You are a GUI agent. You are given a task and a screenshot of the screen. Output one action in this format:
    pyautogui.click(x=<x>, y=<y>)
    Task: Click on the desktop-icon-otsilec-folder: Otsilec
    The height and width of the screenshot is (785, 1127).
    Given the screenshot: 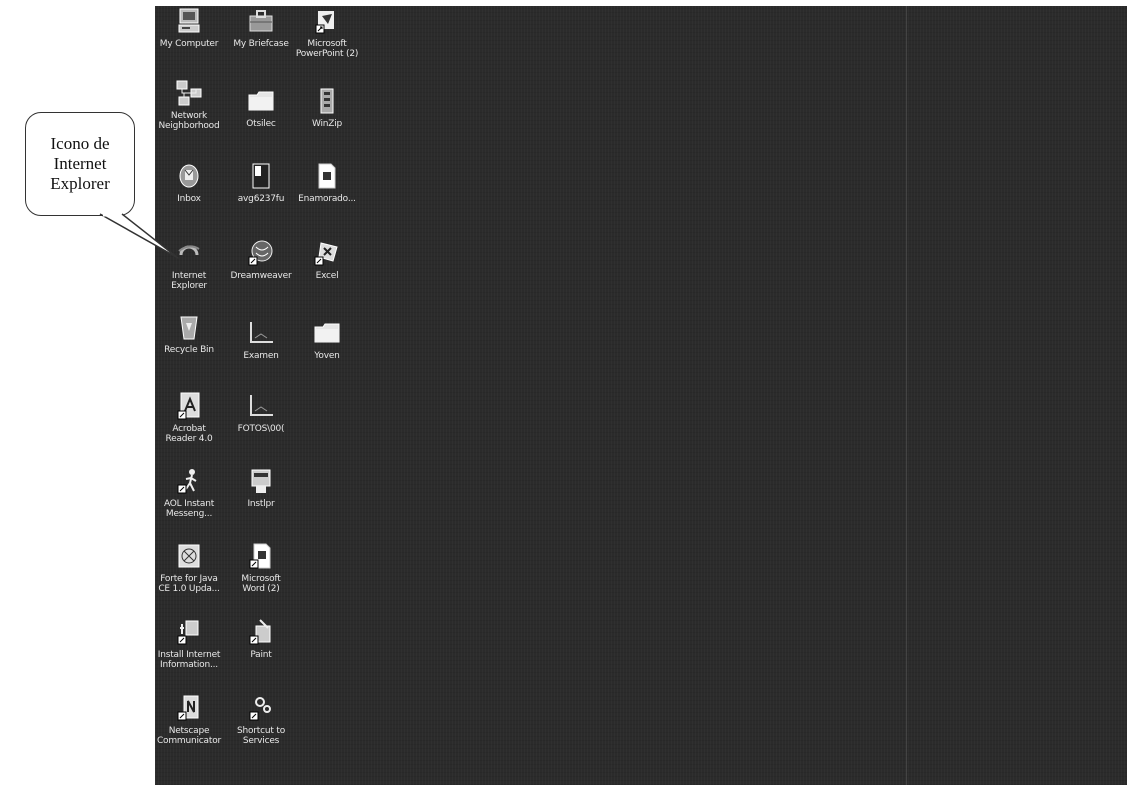 What is the action you would take?
    pyautogui.click(x=261, y=107)
    